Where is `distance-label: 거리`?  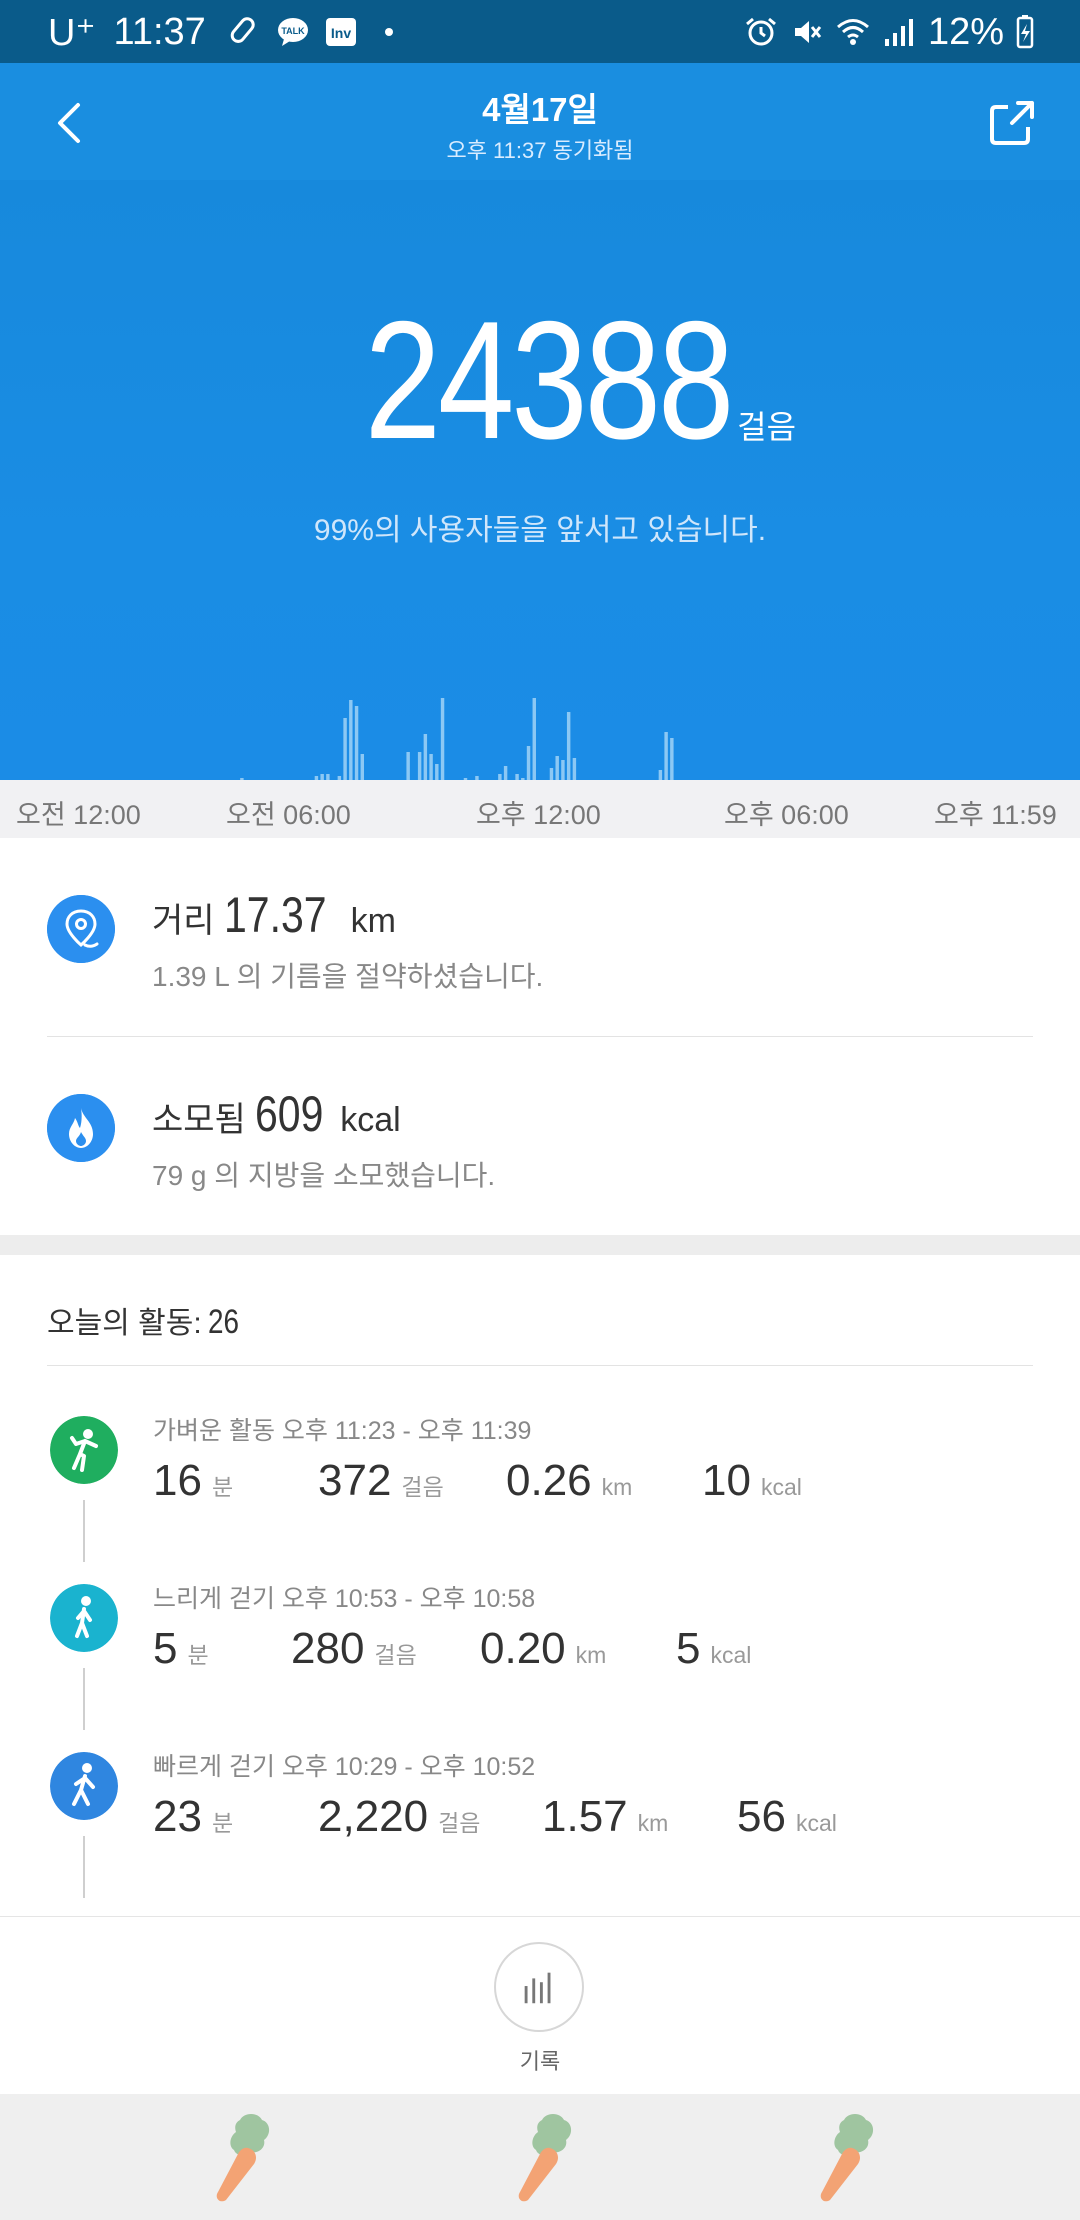 distance-label: 거리 is located at coordinates (183, 921).